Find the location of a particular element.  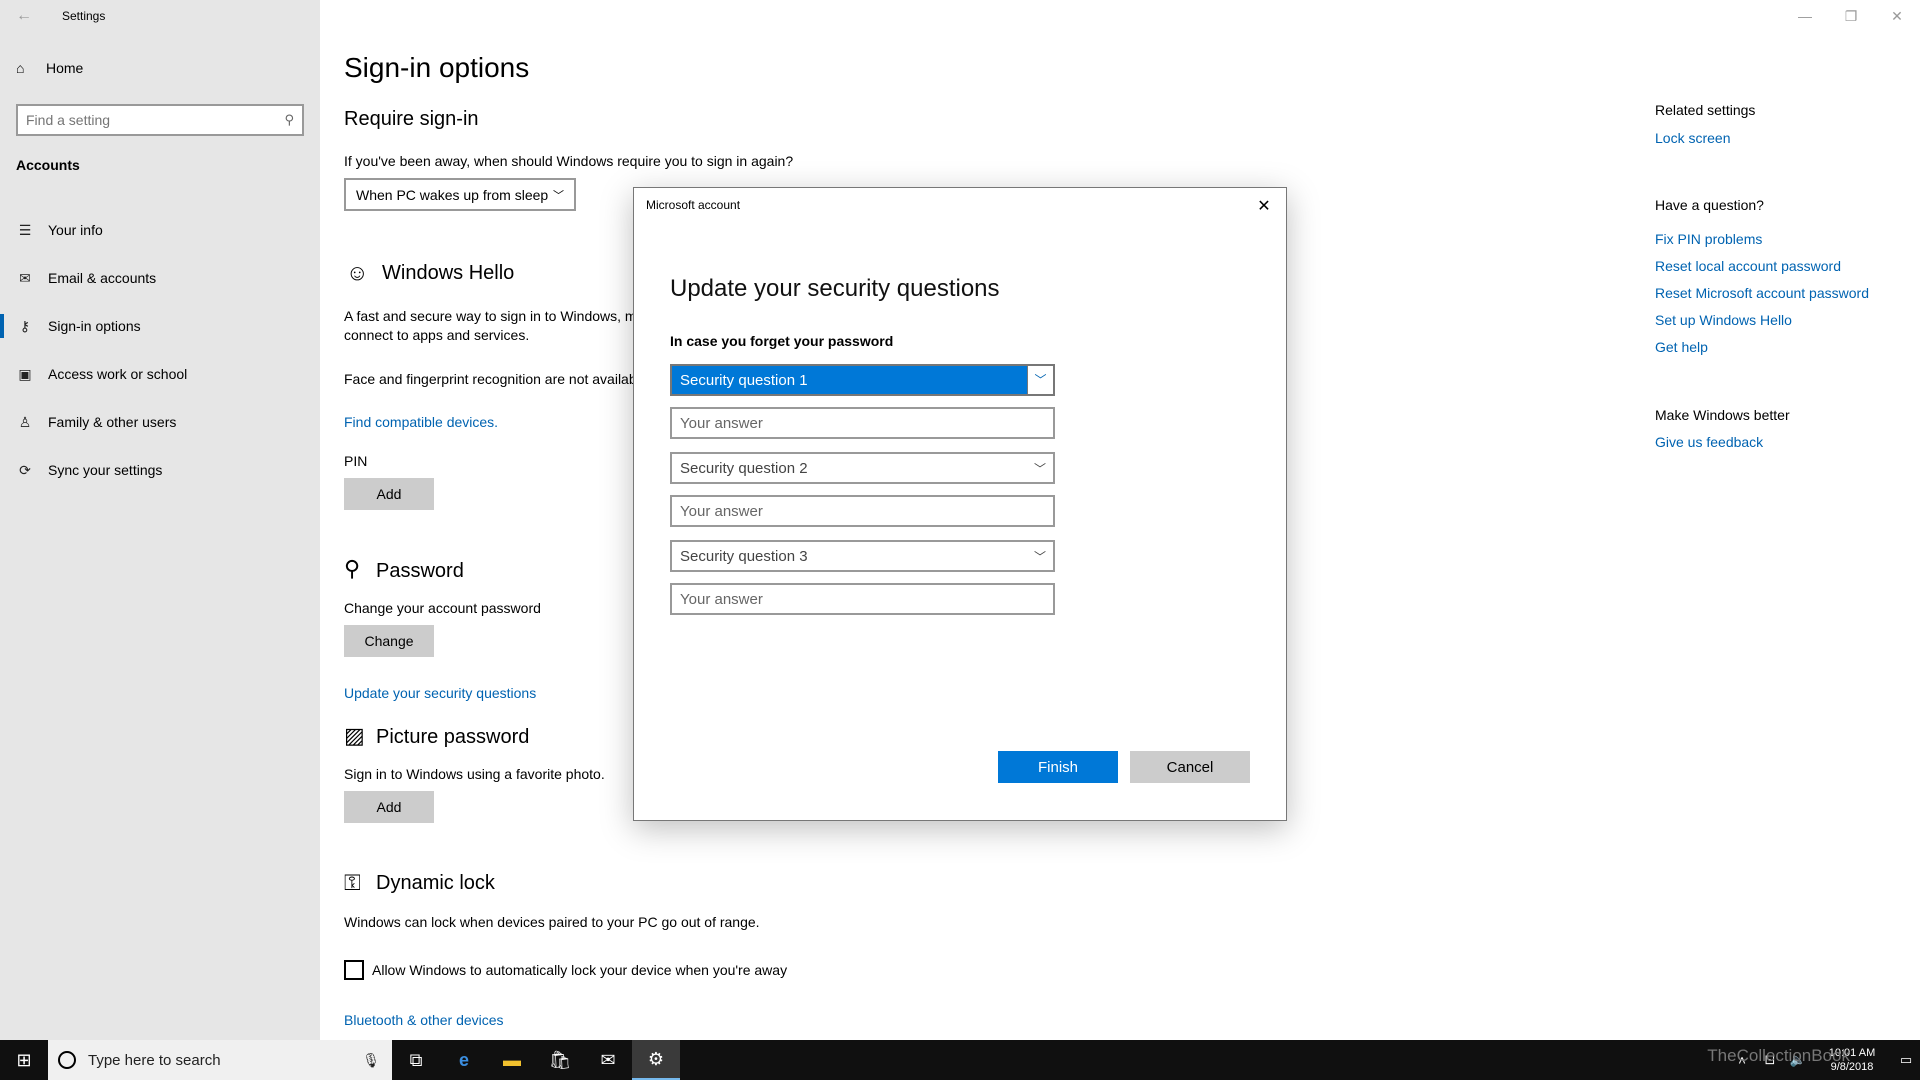

picture-icon: ▨ is located at coordinates (354, 735).